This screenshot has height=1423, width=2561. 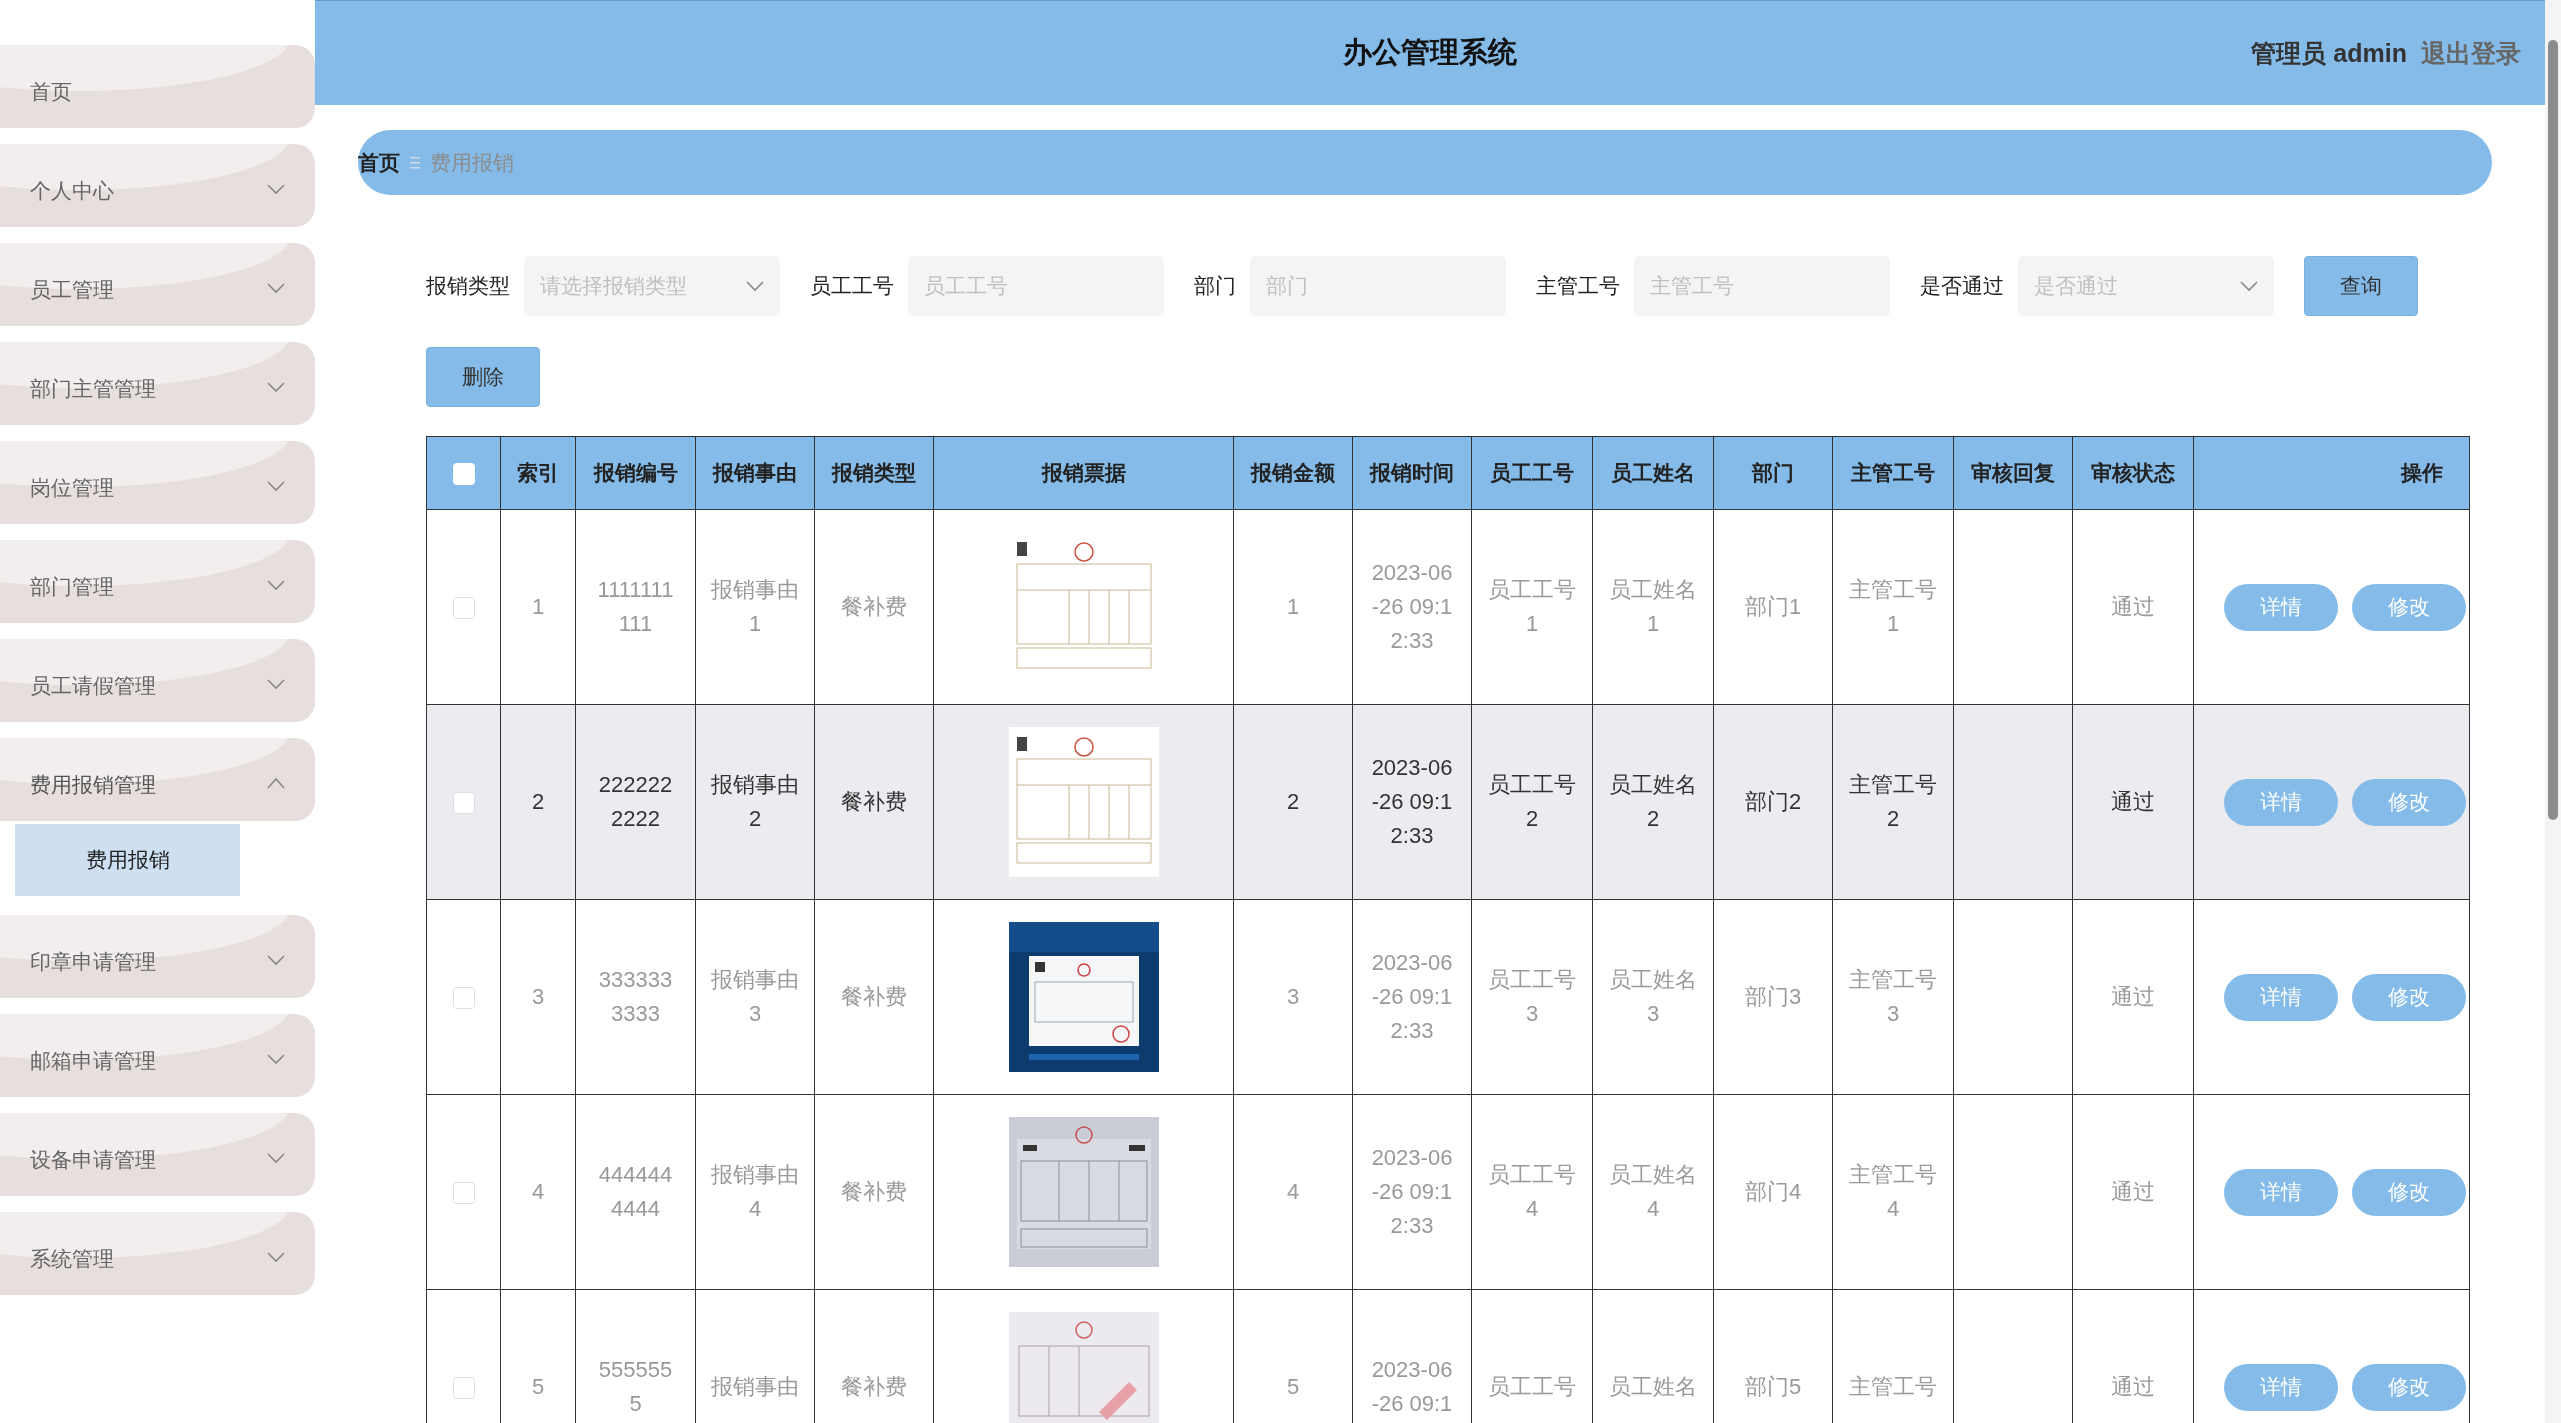 I want to click on sidebar-item: 部门主管管理, so click(x=157, y=383).